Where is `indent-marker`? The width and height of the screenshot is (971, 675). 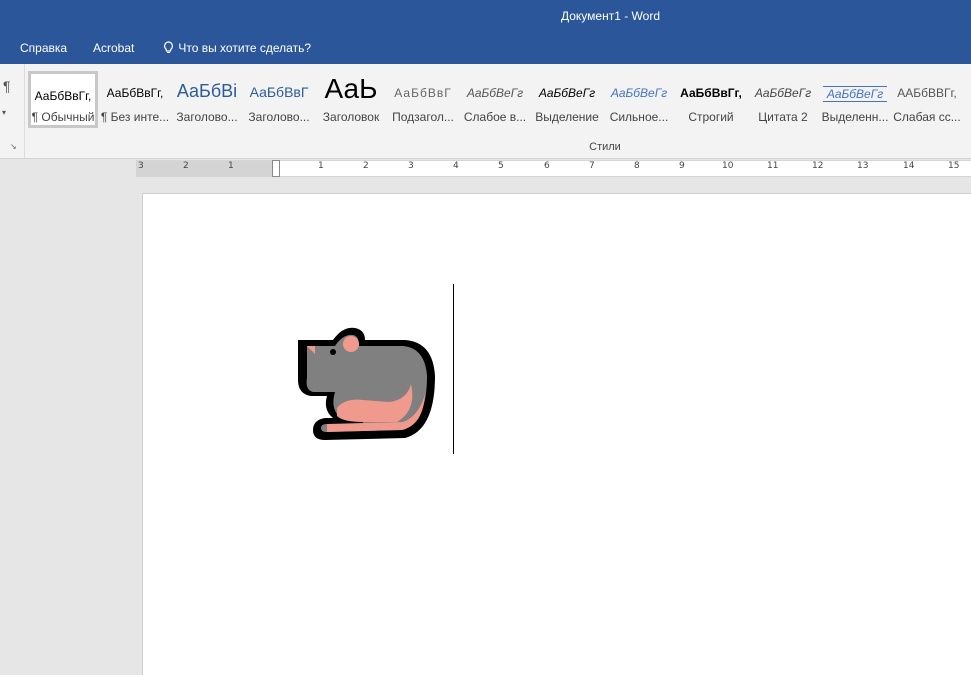
indent-marker is located at coordinates (276, 168).